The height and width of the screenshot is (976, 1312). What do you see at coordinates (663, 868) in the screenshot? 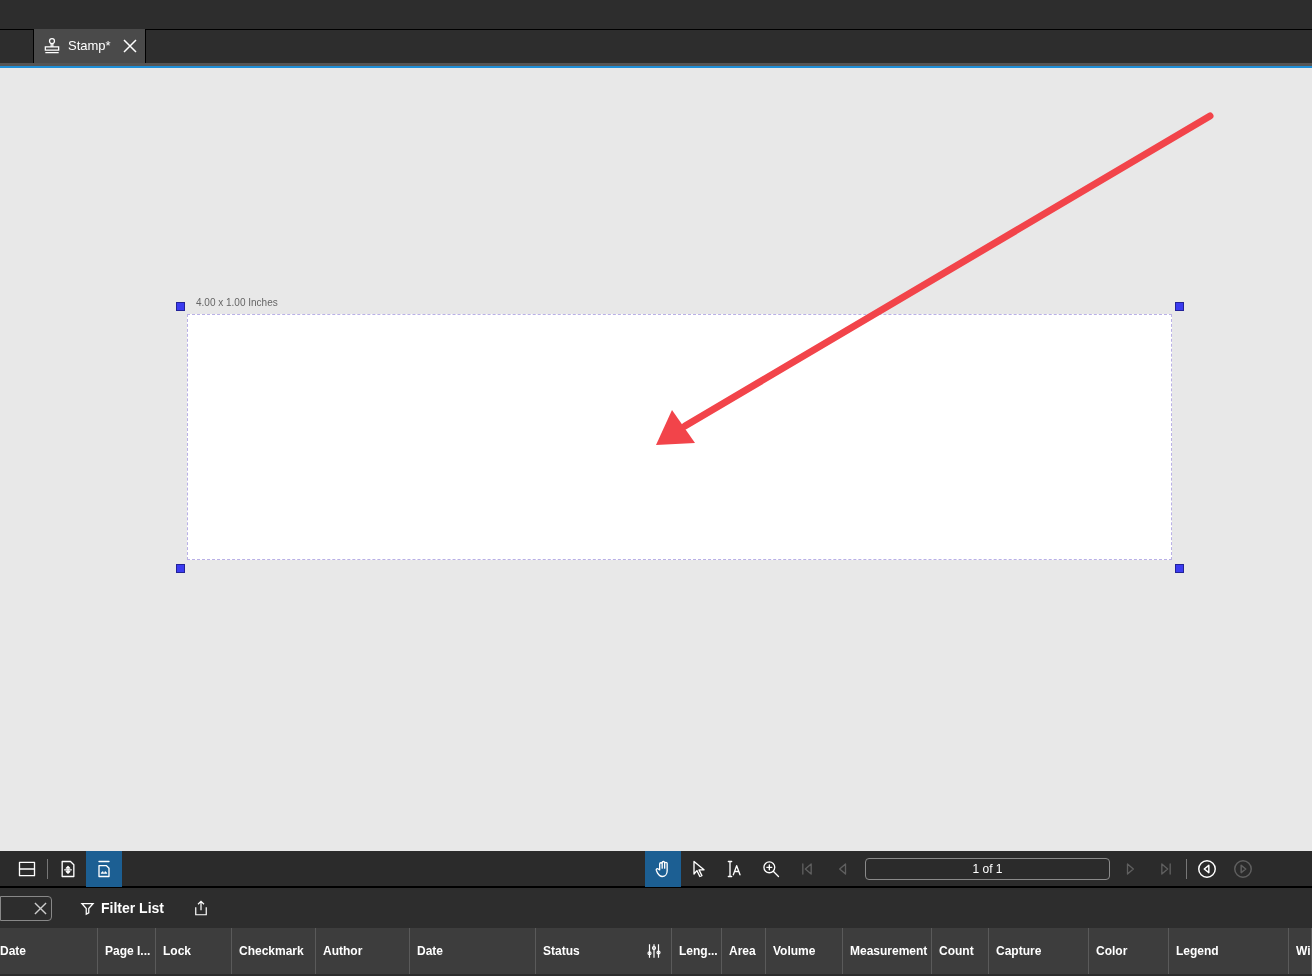
I see `hand-tool-button` at bounding box center [663, 868].